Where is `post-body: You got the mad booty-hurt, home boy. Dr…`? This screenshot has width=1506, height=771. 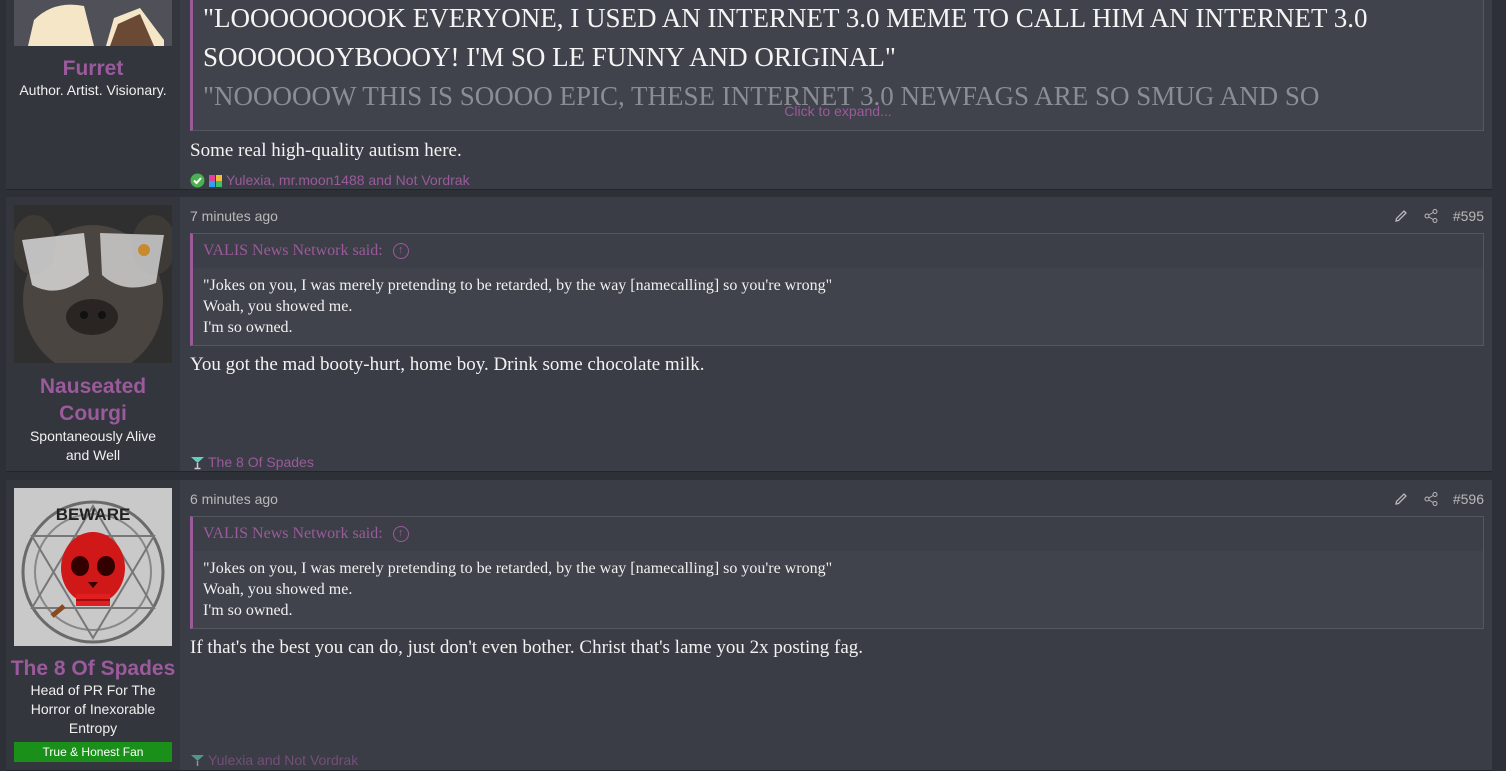
post-body: You got the mad booty-hurt, home boy. Dr… is located at coordinates (447, 364).